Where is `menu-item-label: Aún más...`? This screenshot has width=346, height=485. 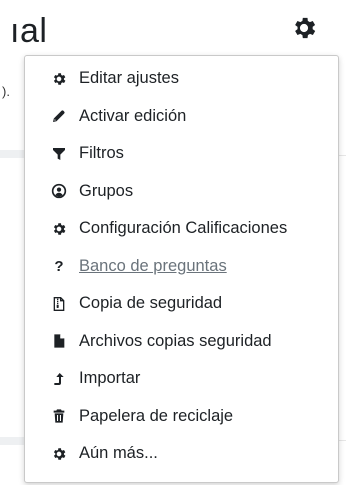
menu-item-label: Aún más... is located at coordinates (118, 453).